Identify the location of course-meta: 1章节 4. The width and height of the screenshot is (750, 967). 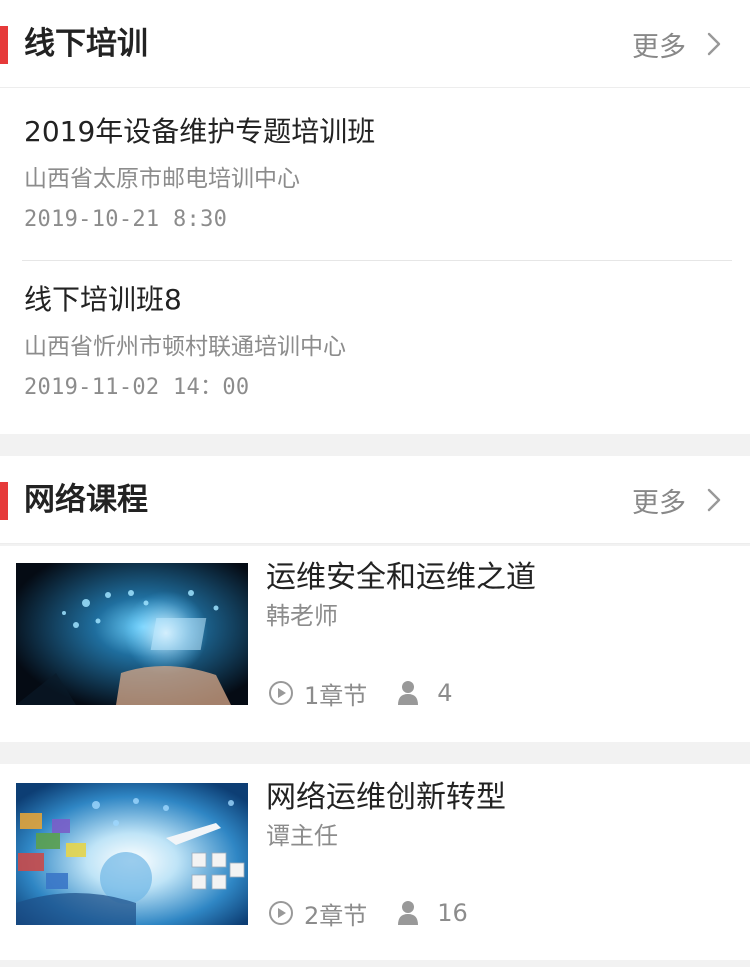
(360, 693).